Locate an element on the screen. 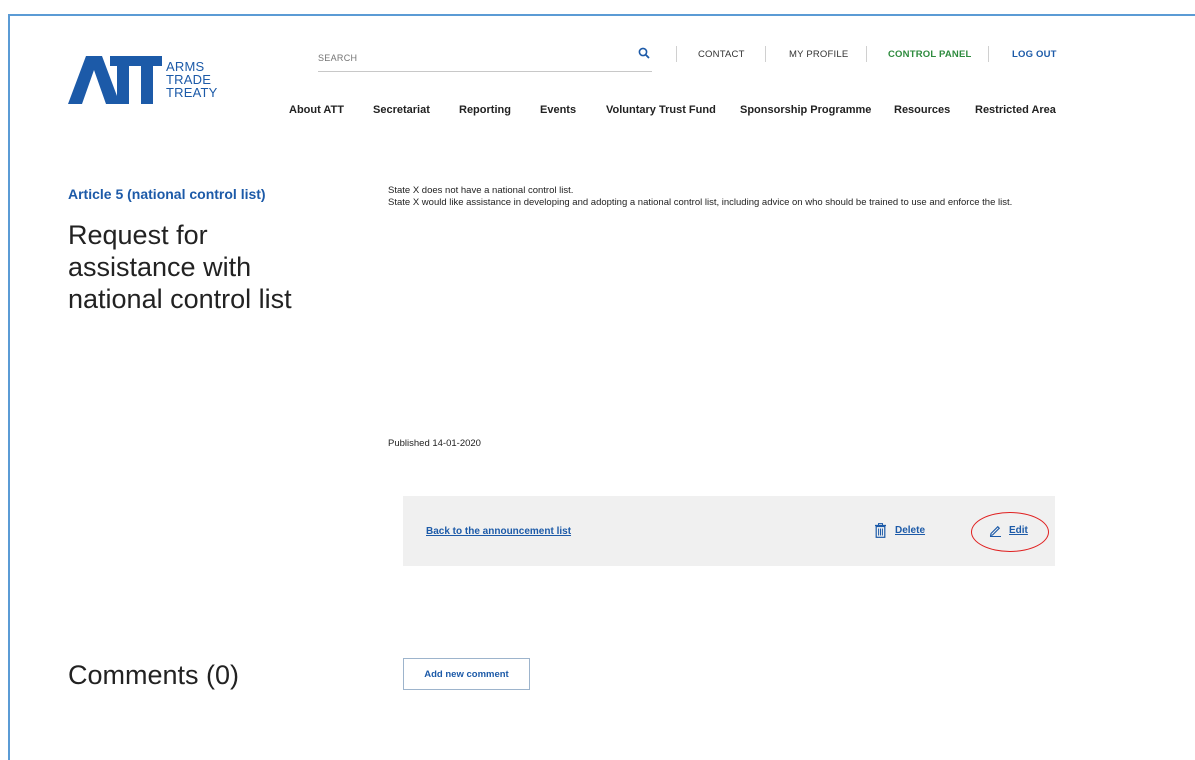  my-profile-link: MY PROFILE is located at coordinates (818, 54).